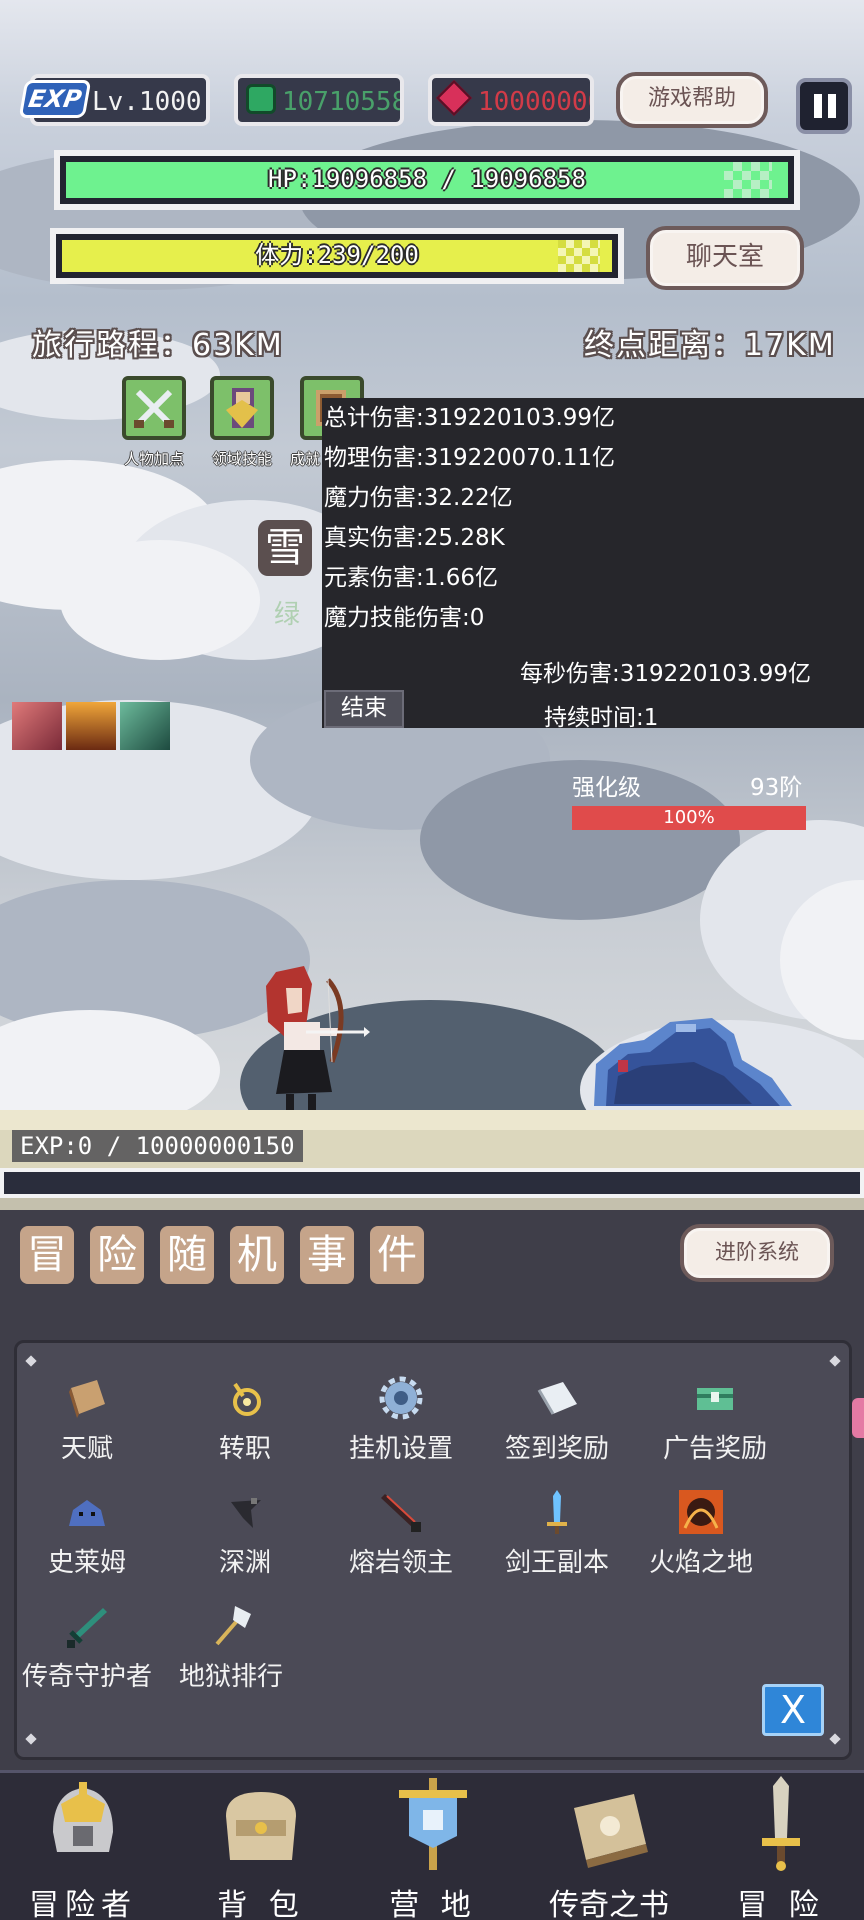 The width and height of the screenshot is (864, 1920). I want to click on damage-per-second: 每秒伤害:319220103.99亿, so click(666, 674).